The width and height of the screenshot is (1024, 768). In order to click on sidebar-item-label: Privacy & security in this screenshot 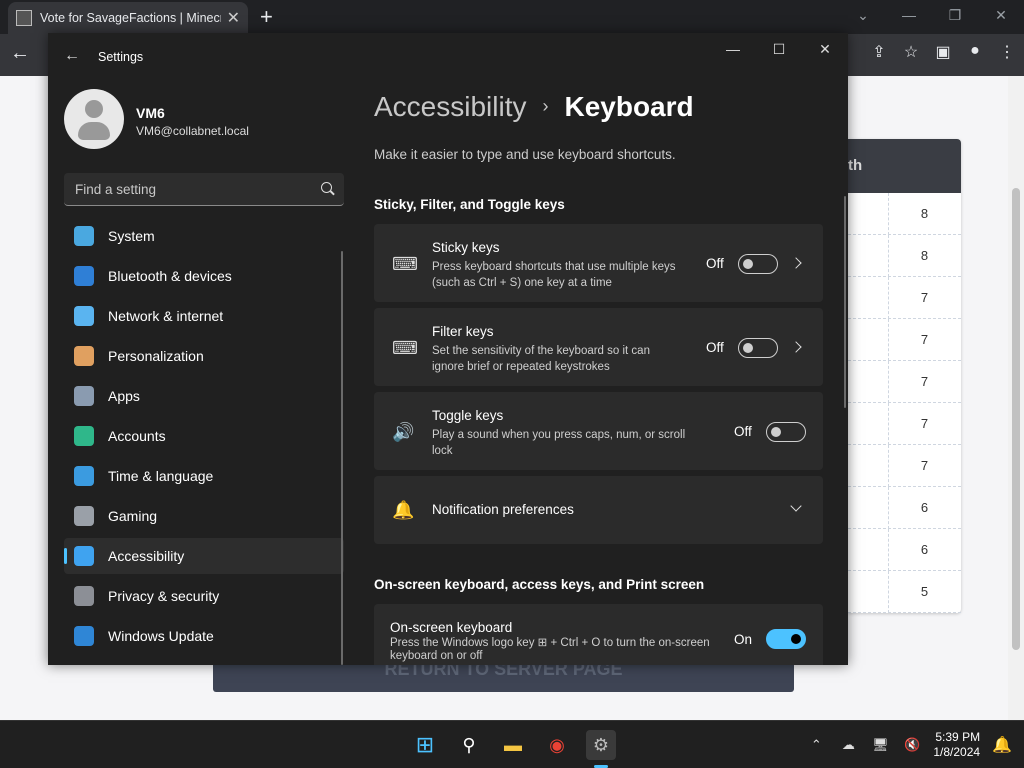, I will do `click(164, 596)`.